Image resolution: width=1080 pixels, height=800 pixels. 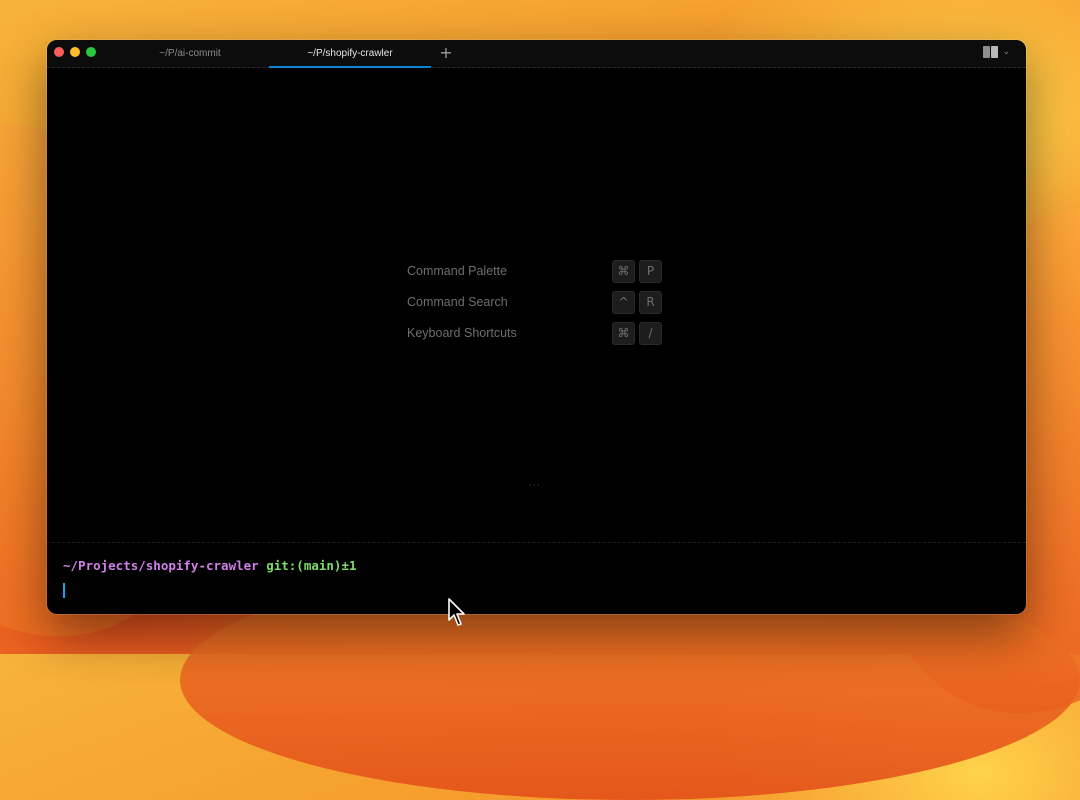 I want to click on shortcut-label: Command Palette, so click(x=457, y=271).